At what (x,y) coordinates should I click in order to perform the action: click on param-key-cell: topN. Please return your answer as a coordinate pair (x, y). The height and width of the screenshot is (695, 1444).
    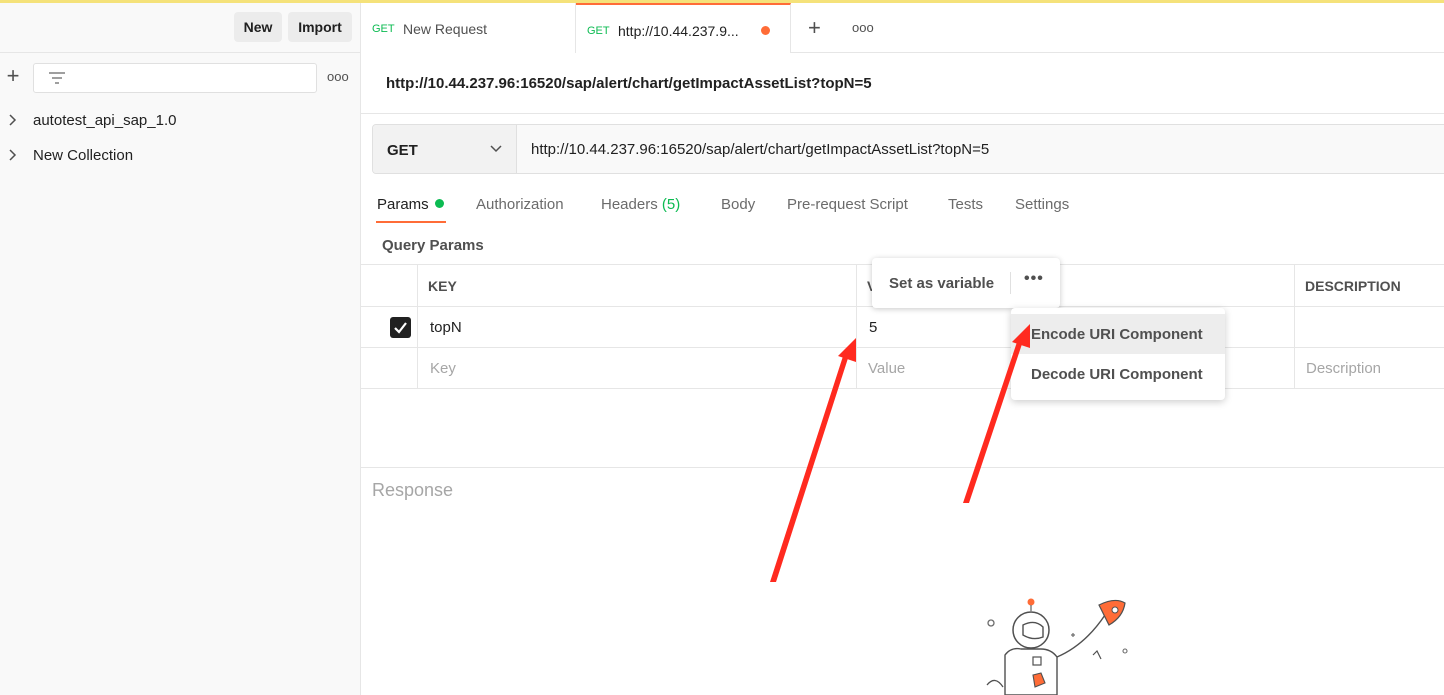
    Looking at the image, I should click on (446, 327).